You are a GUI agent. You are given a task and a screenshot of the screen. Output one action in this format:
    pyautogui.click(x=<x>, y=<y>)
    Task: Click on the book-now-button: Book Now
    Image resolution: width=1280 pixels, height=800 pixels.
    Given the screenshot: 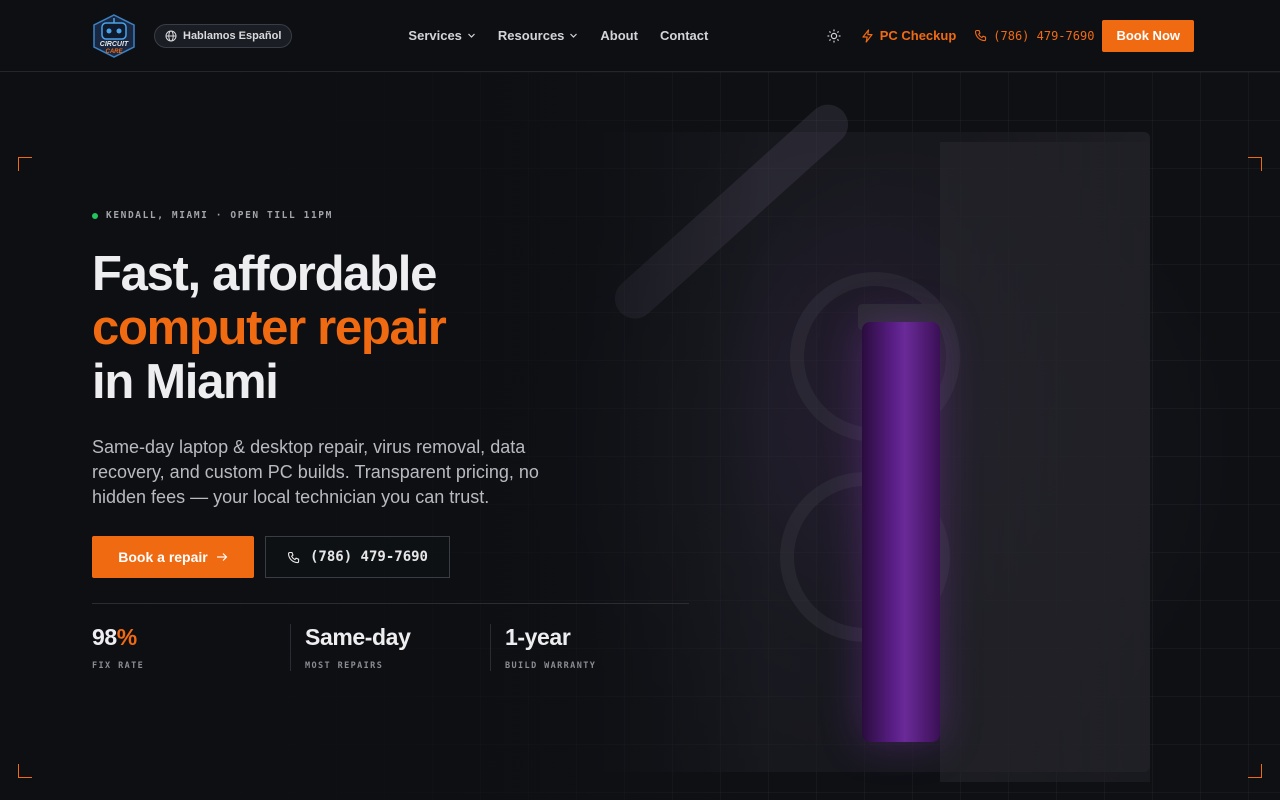 What is the action you would take?
    pyautogui.click(x=1148, y=35)
    